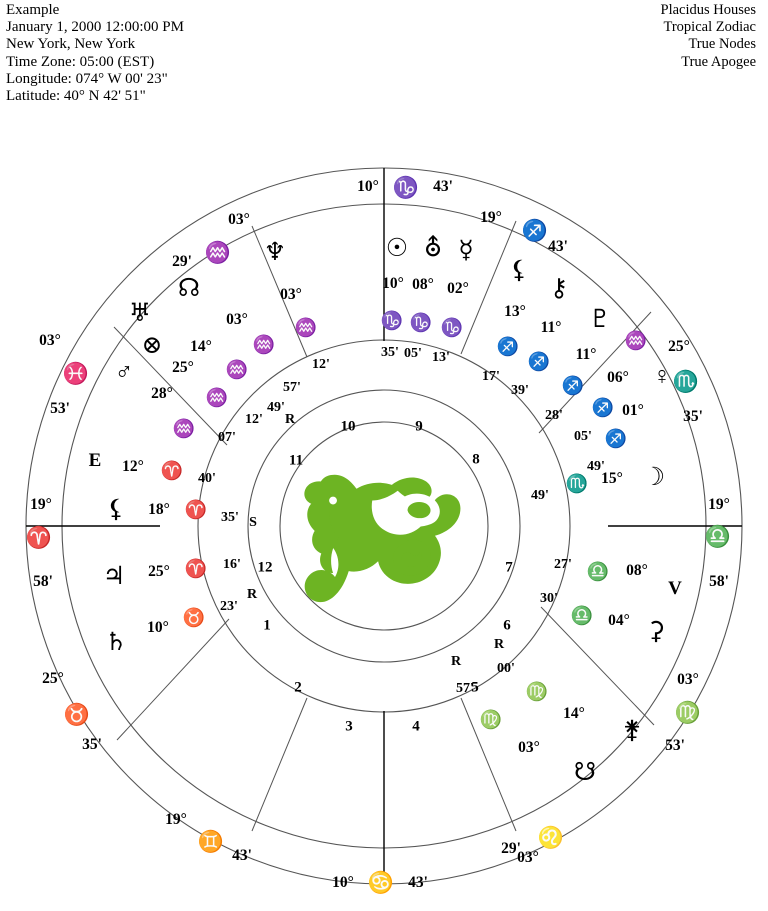 The width and height of the screenshot is (768, 911). Describe the element at coordinates (290, 419) in the screenshot. I see `neptune-retrograde: R` at that location.